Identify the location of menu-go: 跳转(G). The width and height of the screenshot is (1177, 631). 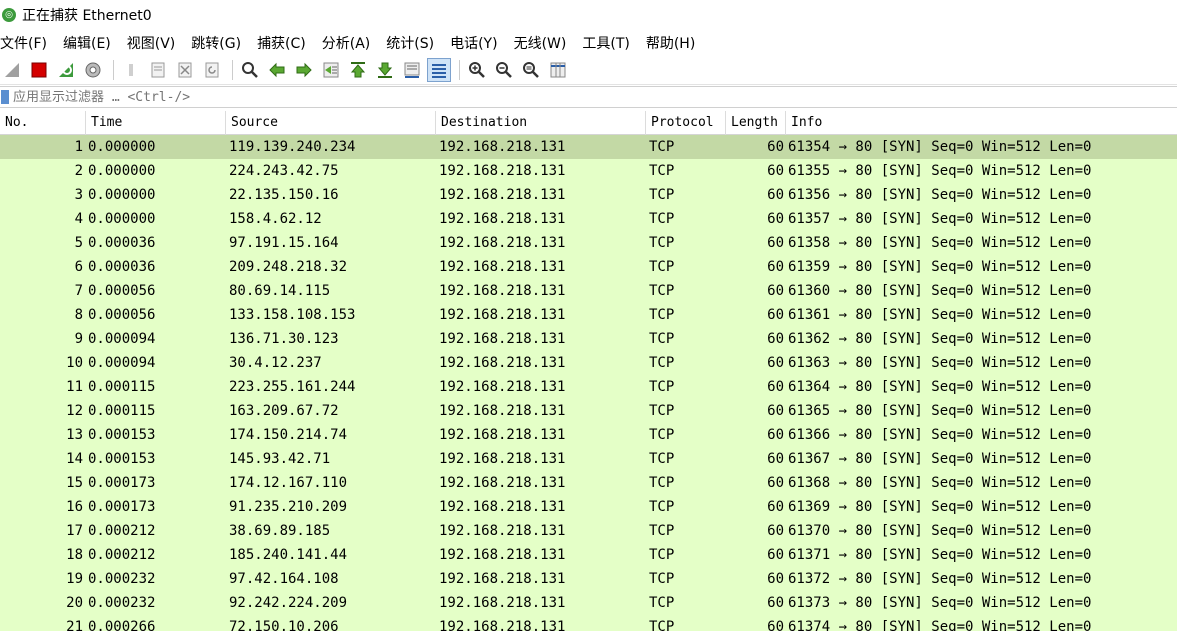
(220, 43).